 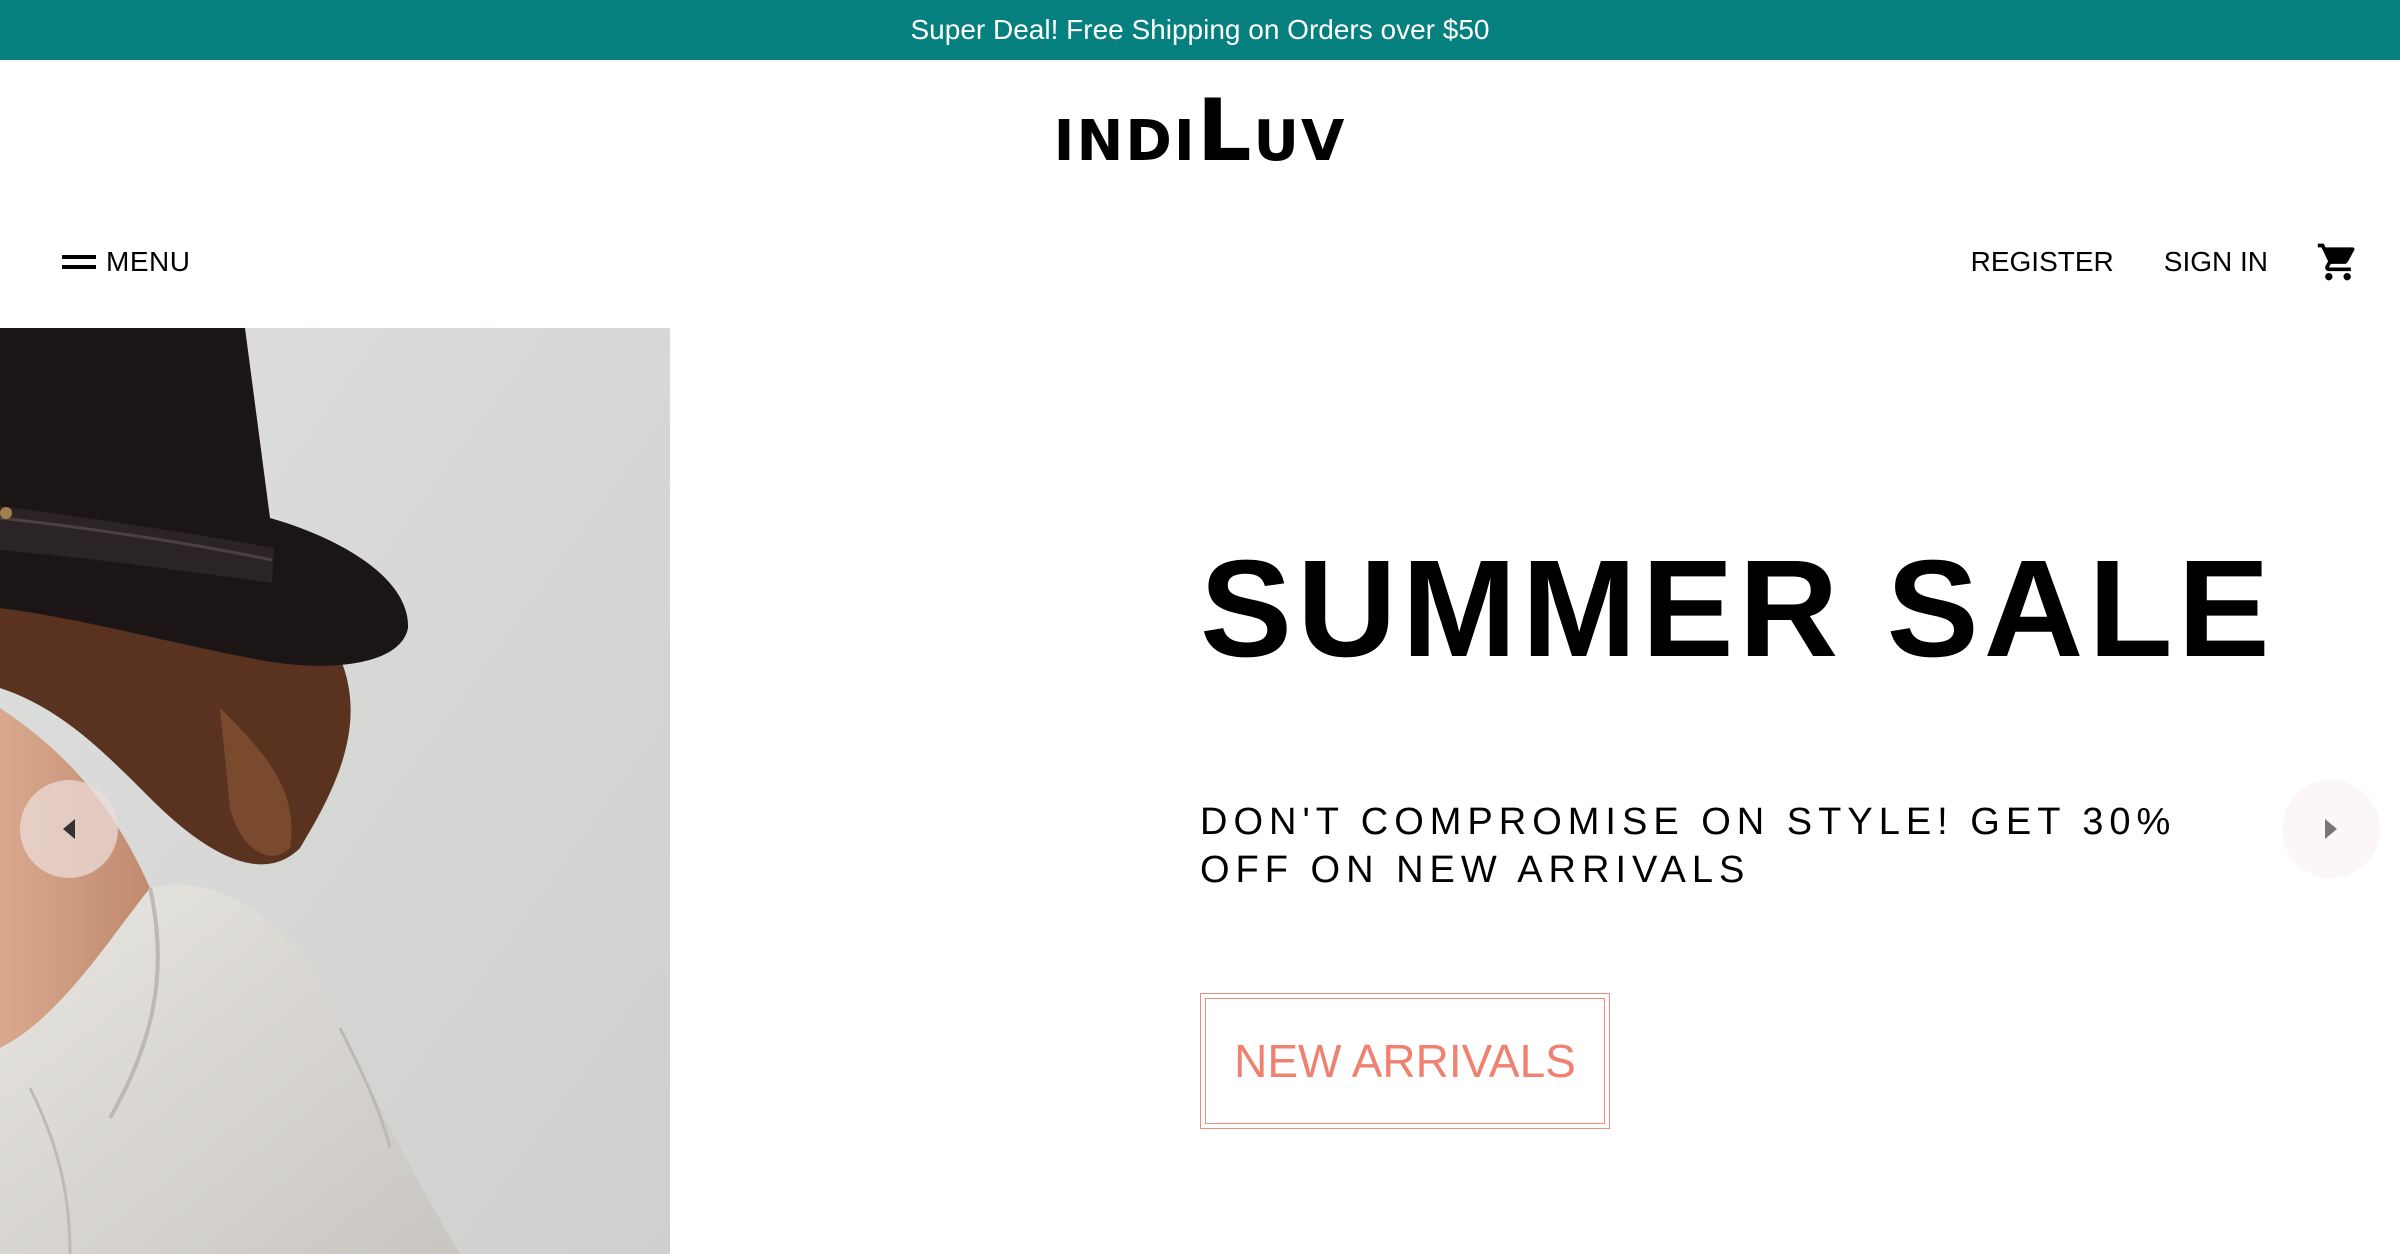 What do you see at coordinates (79, 262) in the screenshot?
I see `hamburger-icon` at bounding box center [79, 262].